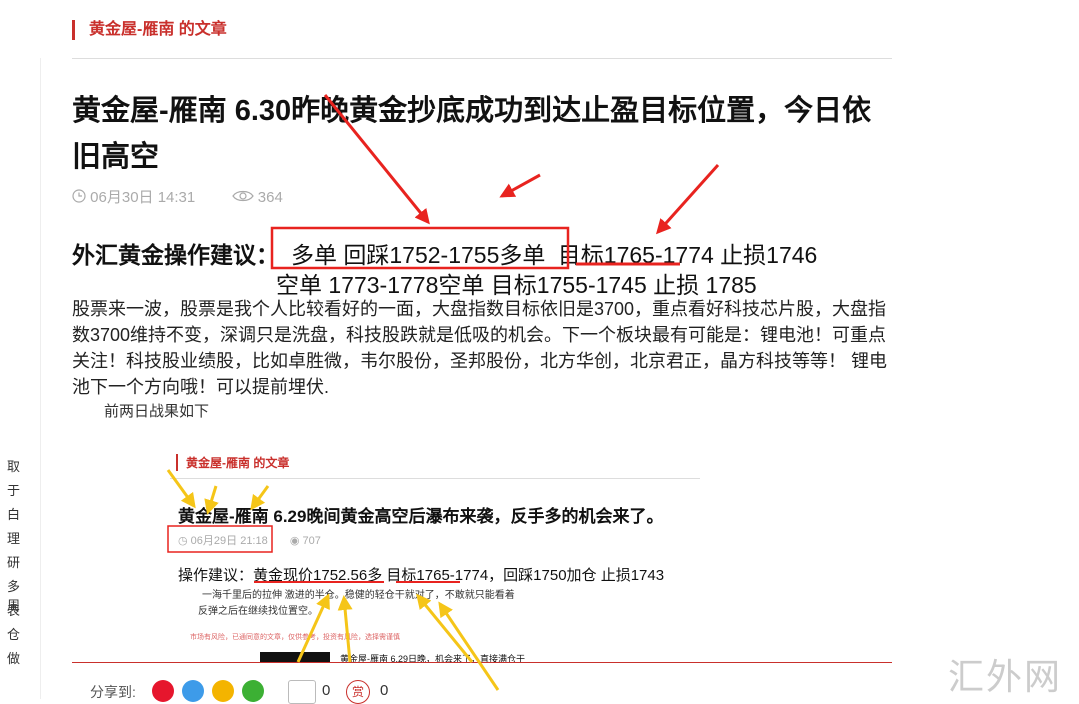 The height and width of the screenshot is (704, 1079). Describe the element at coordinates (418, 575) in the screenshot. I see `screenshot-advice-target: 目标1765` at that location.